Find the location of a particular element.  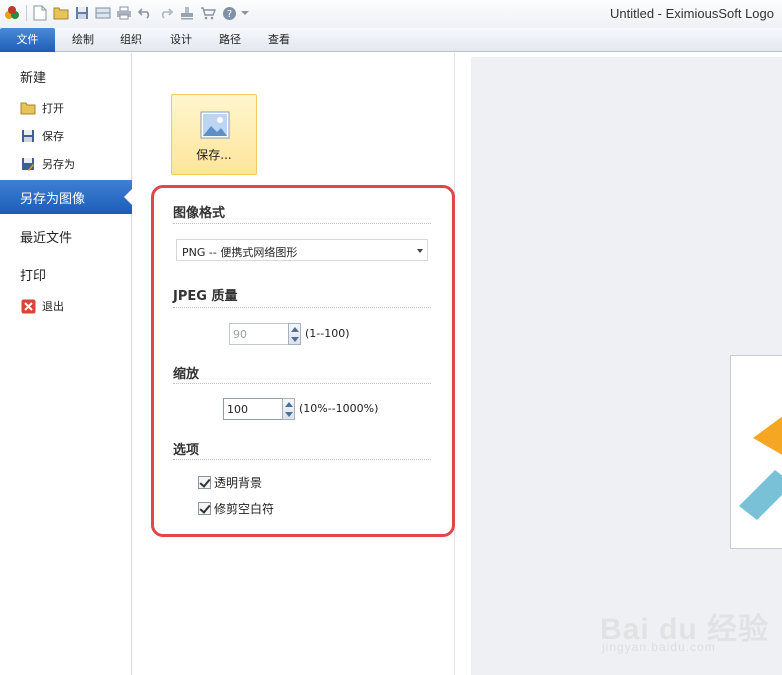

tab-path: 路径 is located at coordinates (230, 40).